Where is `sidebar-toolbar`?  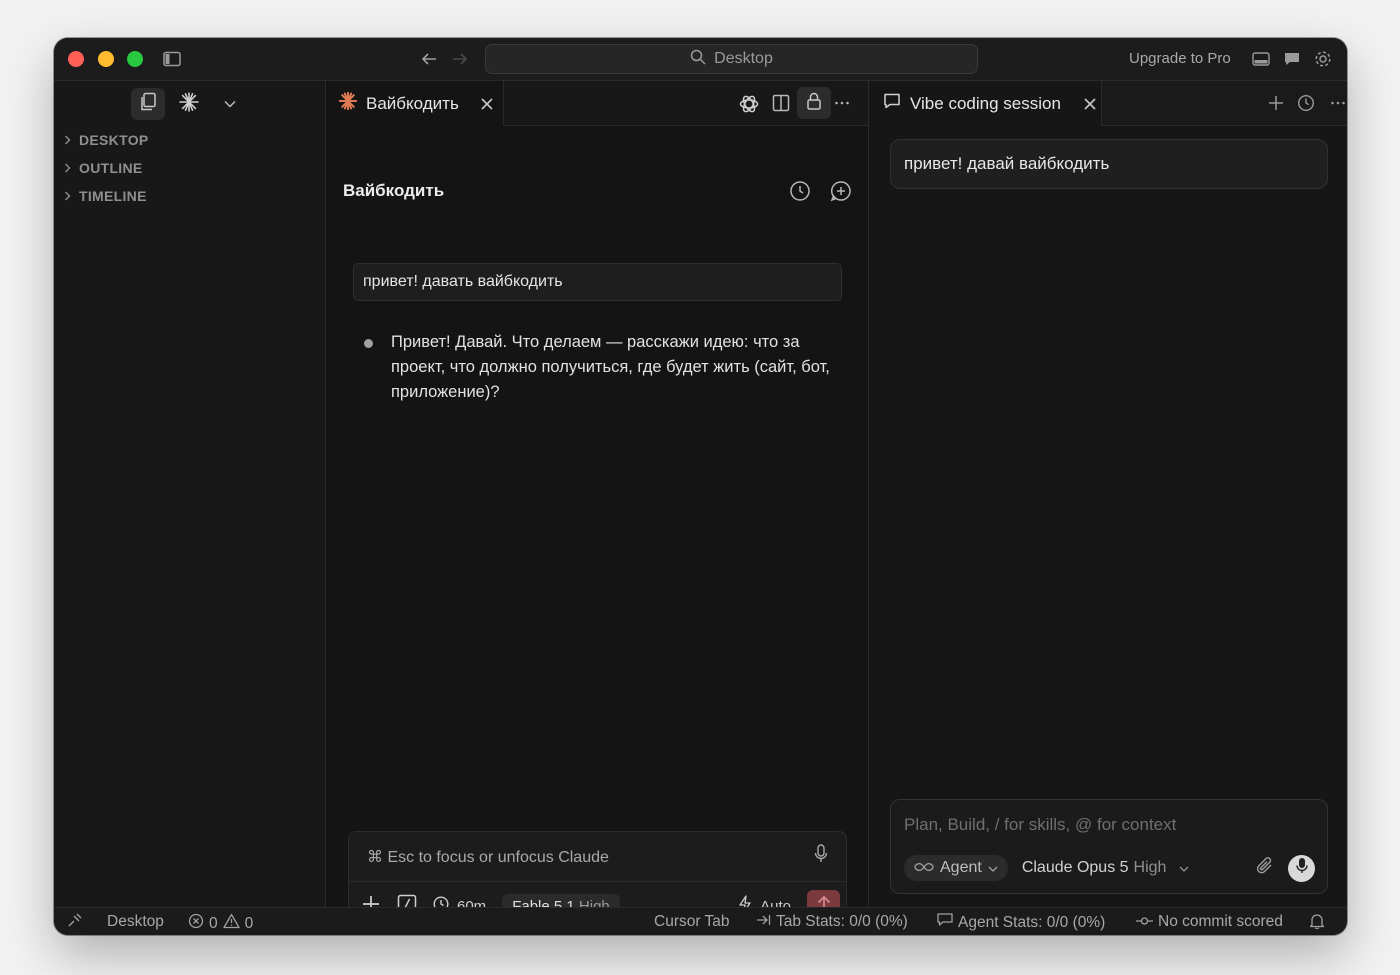
sidebar-toolbar is located at coordinates (189, 103).